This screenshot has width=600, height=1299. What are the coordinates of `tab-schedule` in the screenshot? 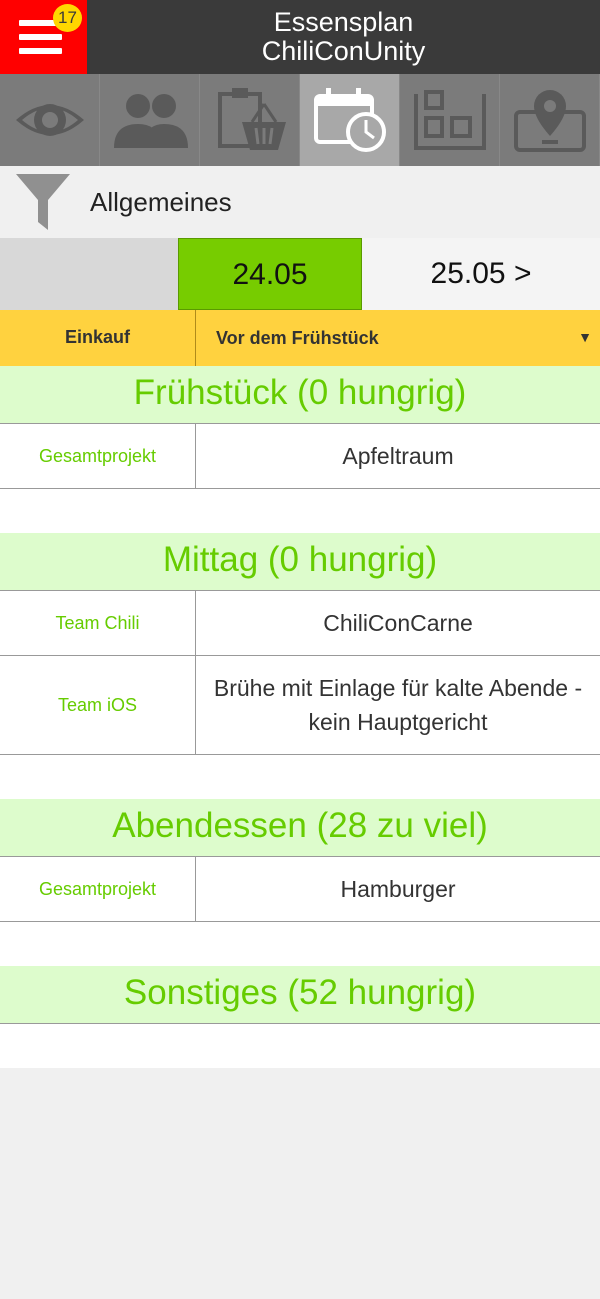 It's located at (350, 120).